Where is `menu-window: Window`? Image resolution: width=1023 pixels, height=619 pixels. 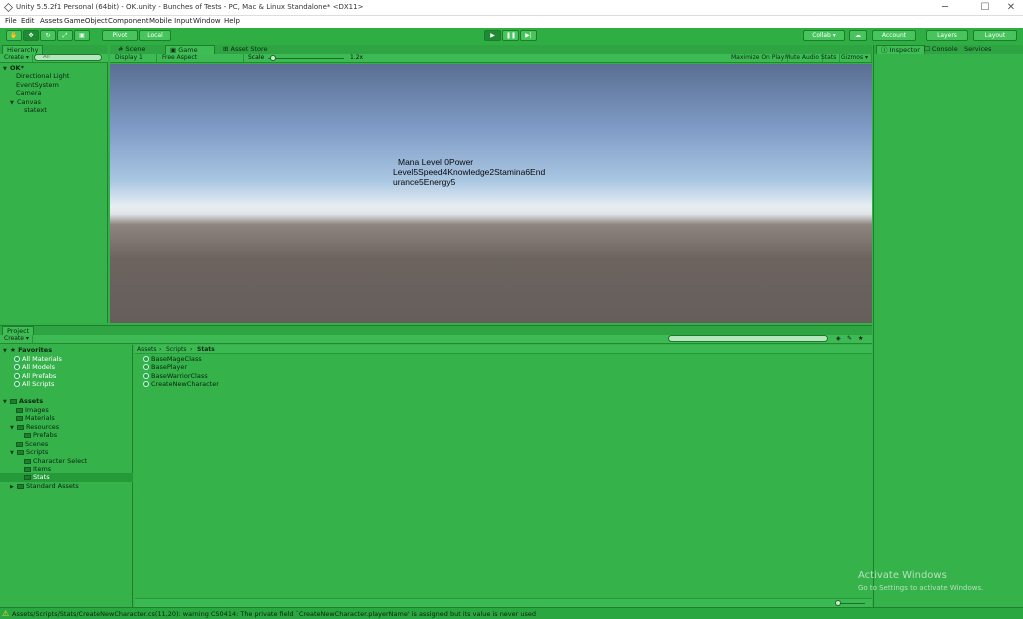 menu-window: Window is located at coordinates (207, 21).